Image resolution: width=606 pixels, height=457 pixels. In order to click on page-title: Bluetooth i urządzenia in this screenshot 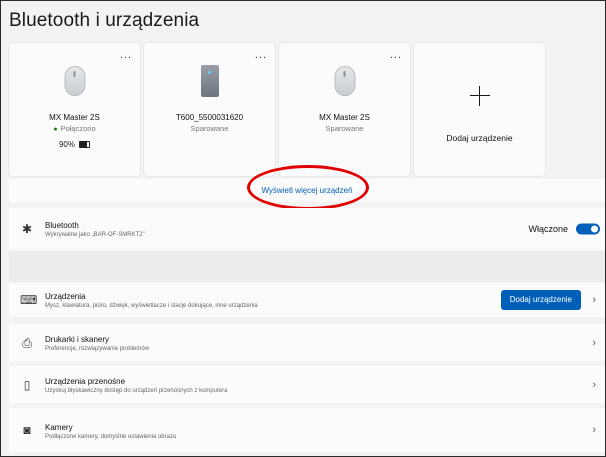, I will do `click(104, 20)`.